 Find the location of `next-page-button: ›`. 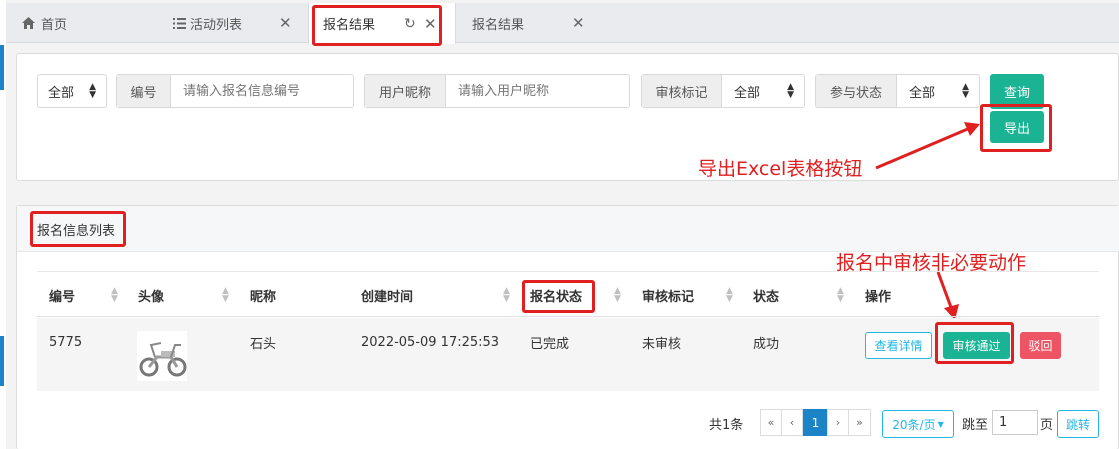

next-page-button: › is located at coordinates (838, 422).